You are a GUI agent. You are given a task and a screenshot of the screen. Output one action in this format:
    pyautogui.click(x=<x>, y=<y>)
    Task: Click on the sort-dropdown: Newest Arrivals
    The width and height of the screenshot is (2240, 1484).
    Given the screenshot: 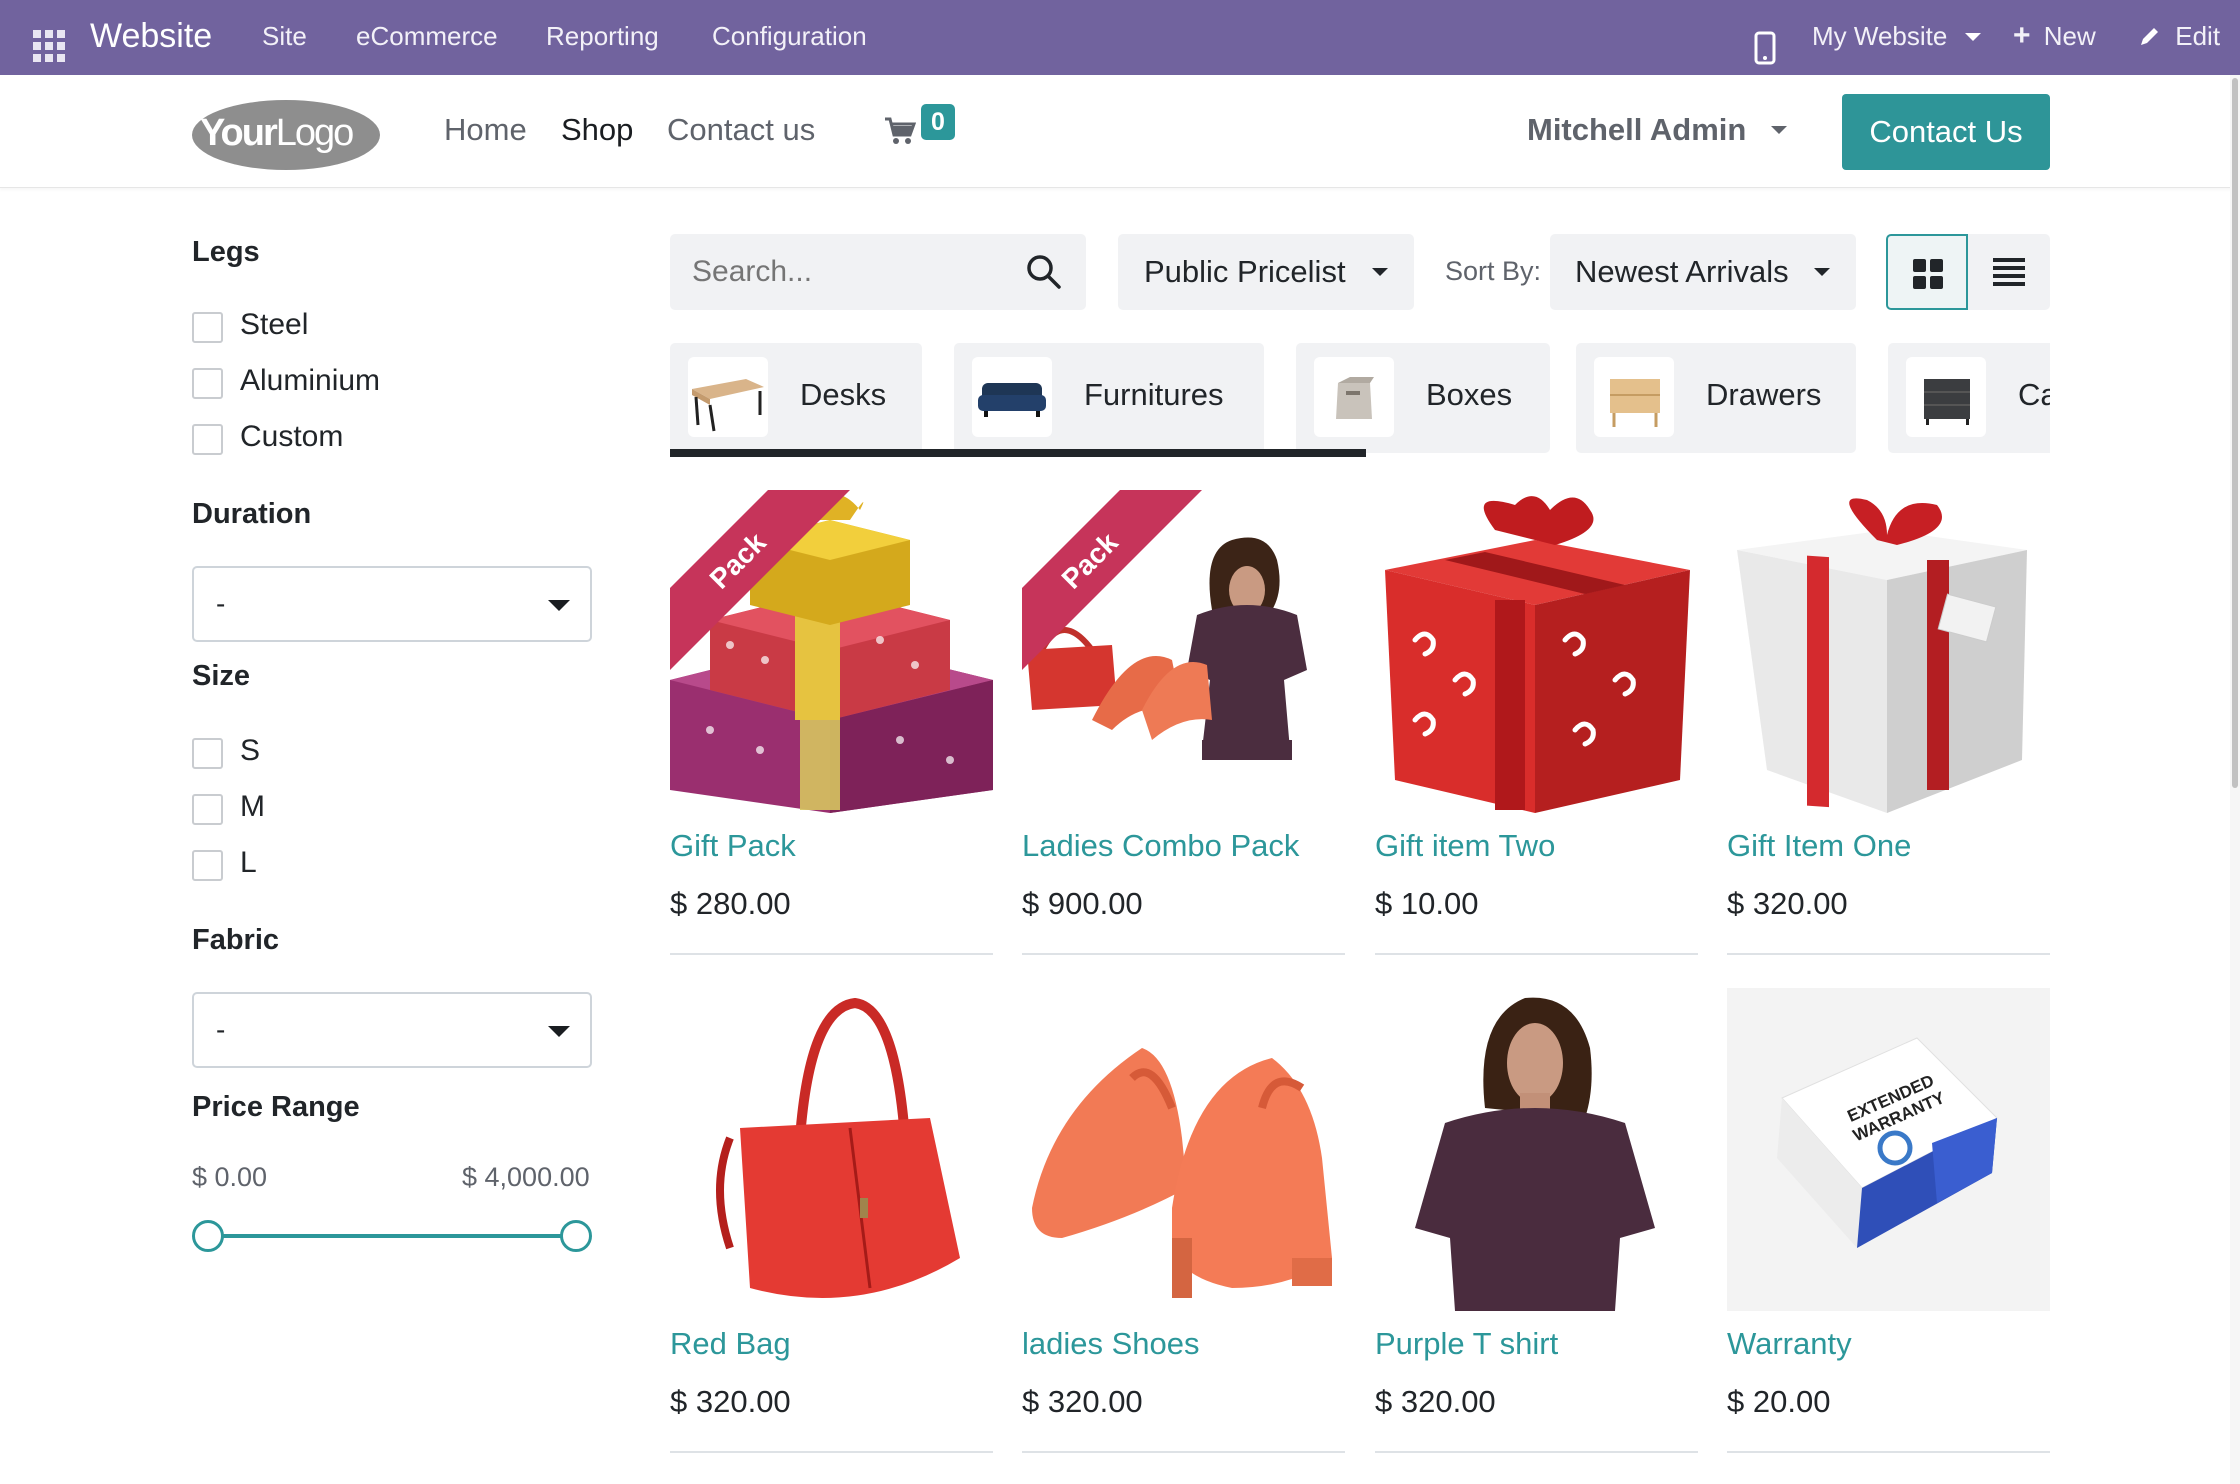 What is the action you would take?
    pyautogui.click(x=1703, y=272)
    